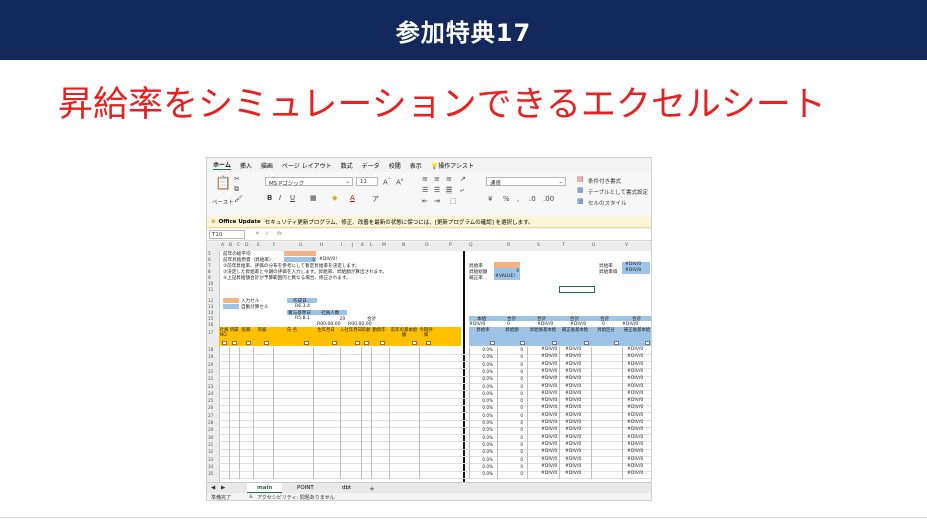  I want to click on tab-scroll-right-icon: ▶, so click(223, 488).